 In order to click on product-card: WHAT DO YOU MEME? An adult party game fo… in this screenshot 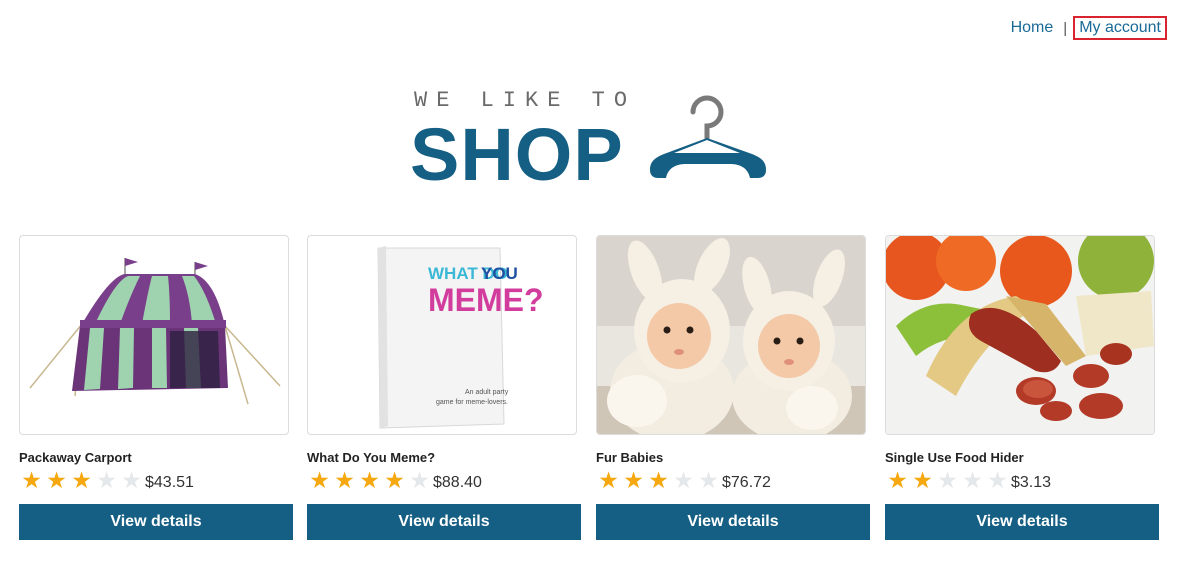, I will do `click(444, 387)`.